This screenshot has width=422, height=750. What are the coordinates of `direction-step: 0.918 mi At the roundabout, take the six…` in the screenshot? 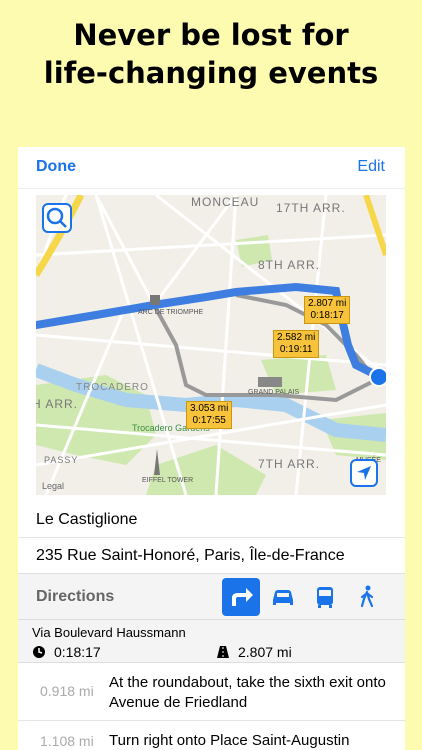 It's located at (211, 692).